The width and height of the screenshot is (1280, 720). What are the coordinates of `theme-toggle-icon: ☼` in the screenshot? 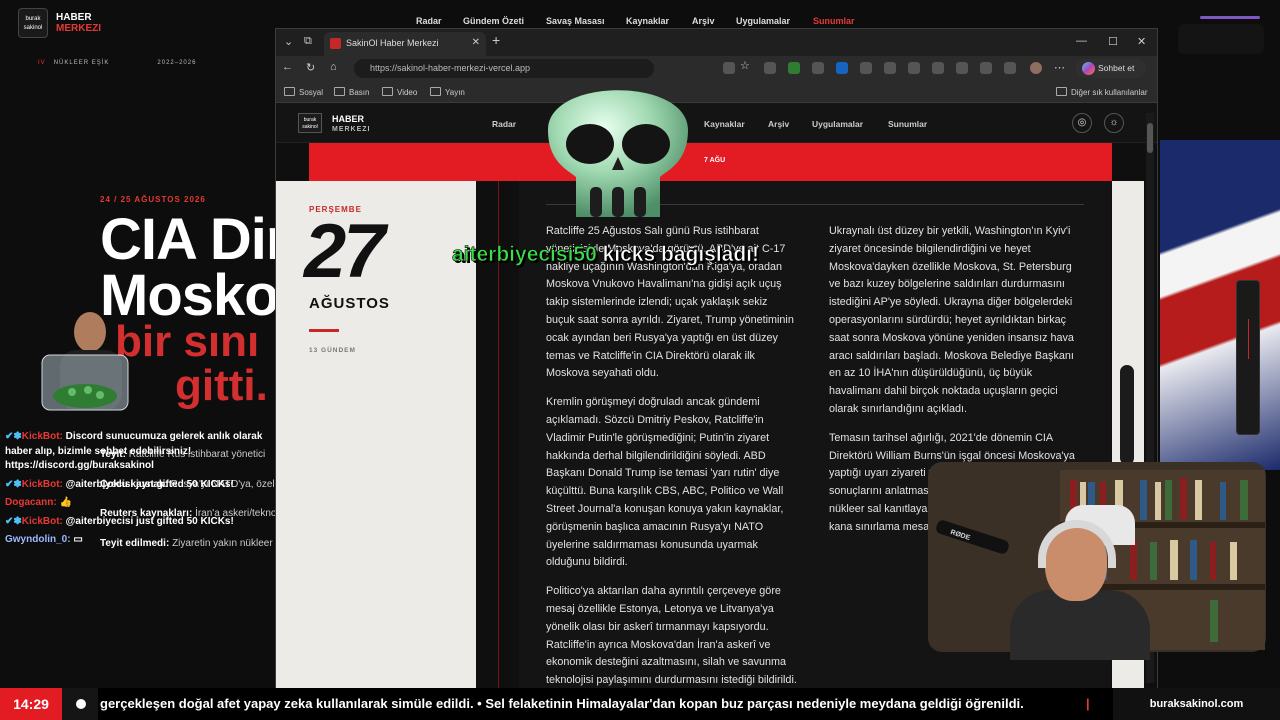 It's located at (1114, 123).